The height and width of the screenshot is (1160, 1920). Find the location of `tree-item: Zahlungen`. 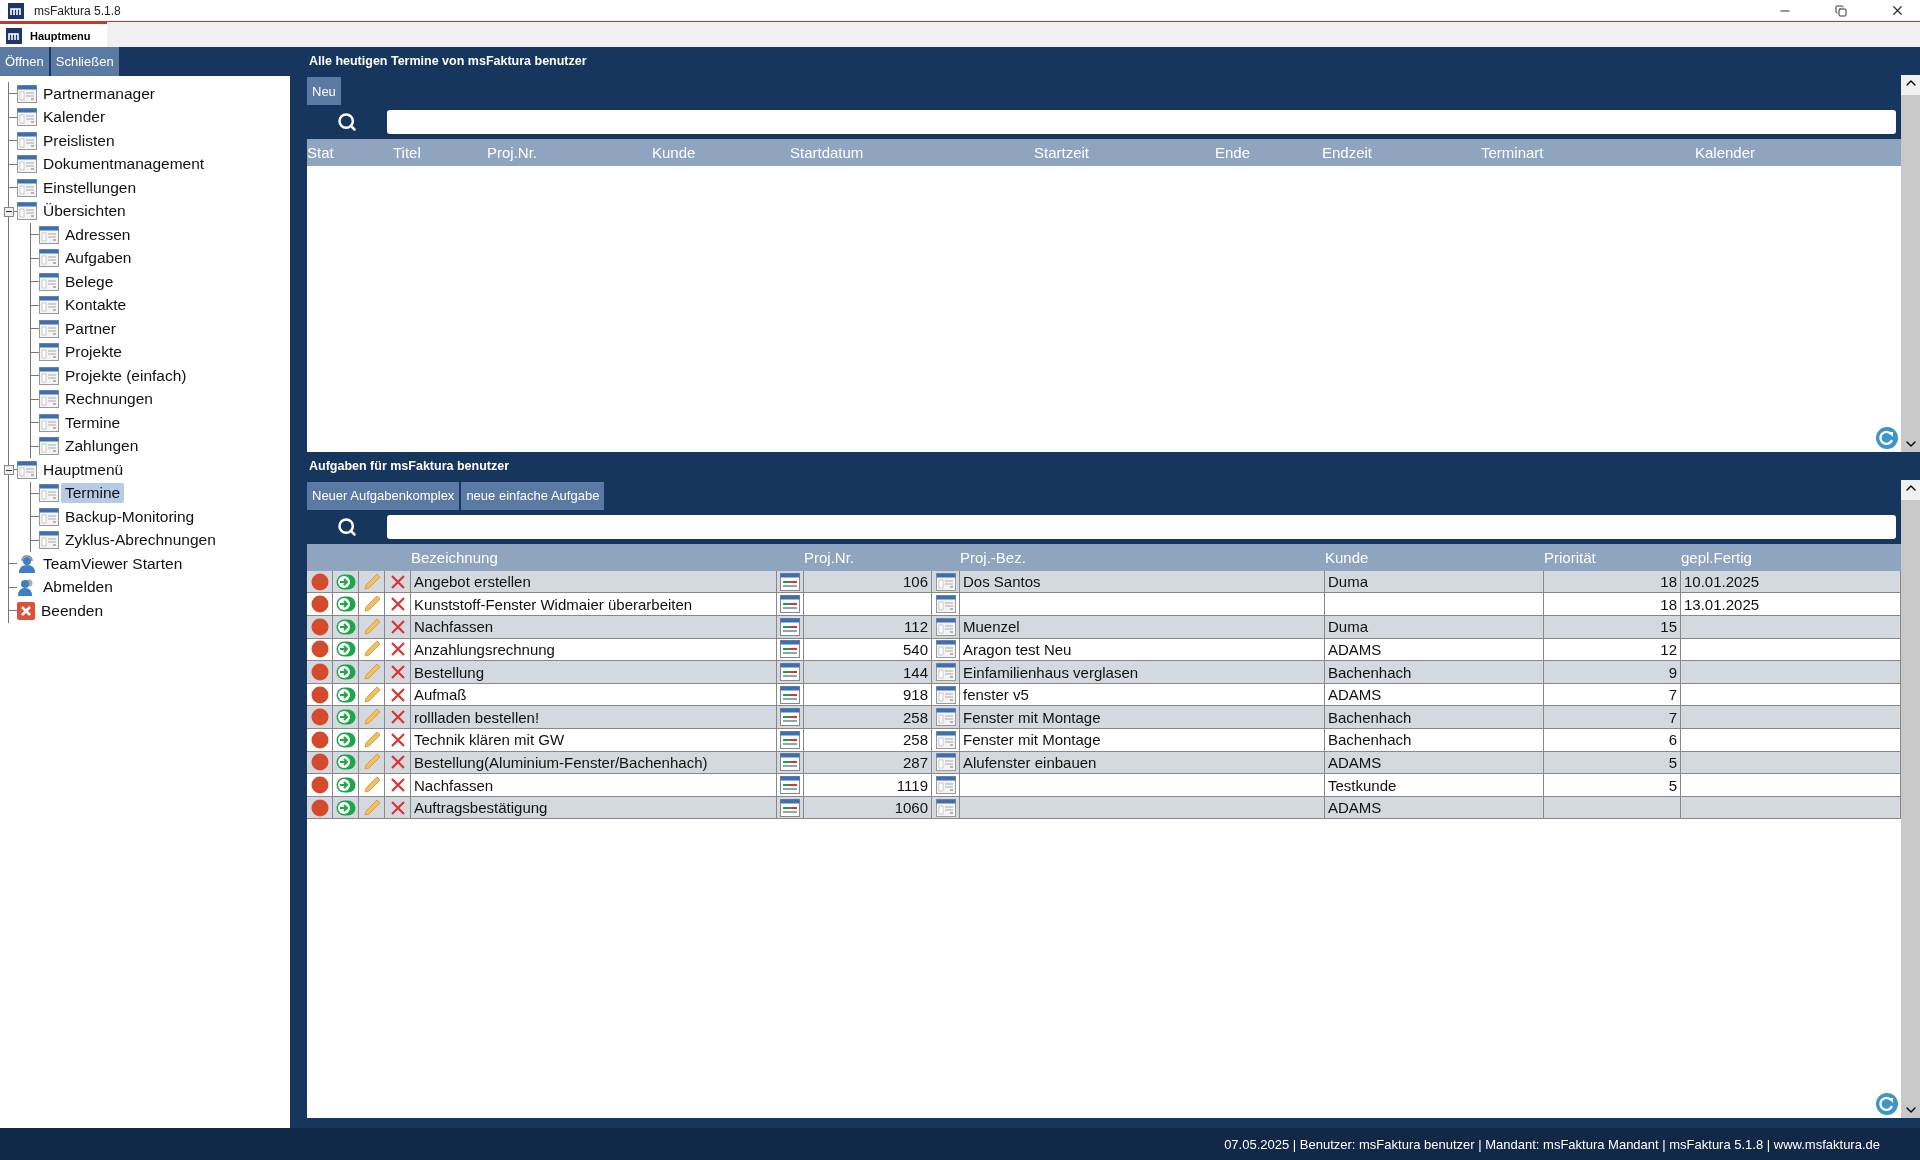

tree-item: Zahlungen is located at coordinates (102, 446).